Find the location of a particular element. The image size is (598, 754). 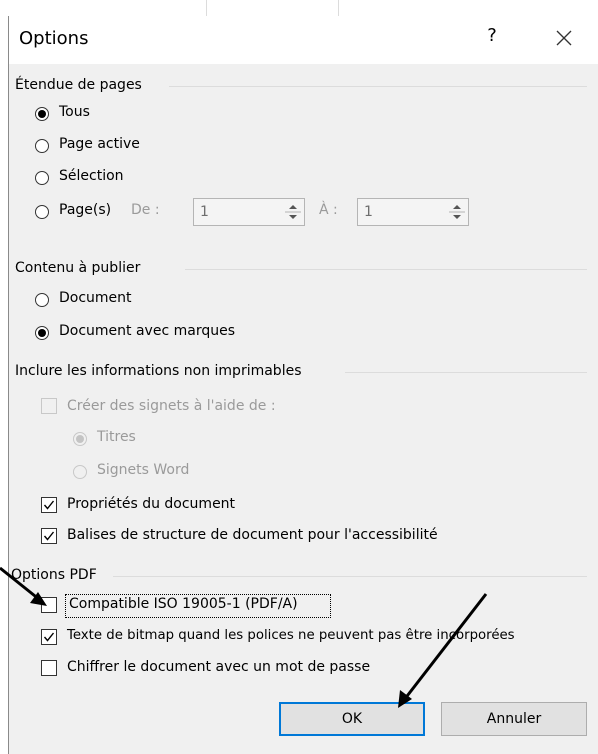

radio-word-bookmarks is located at coordinates (80, 472).